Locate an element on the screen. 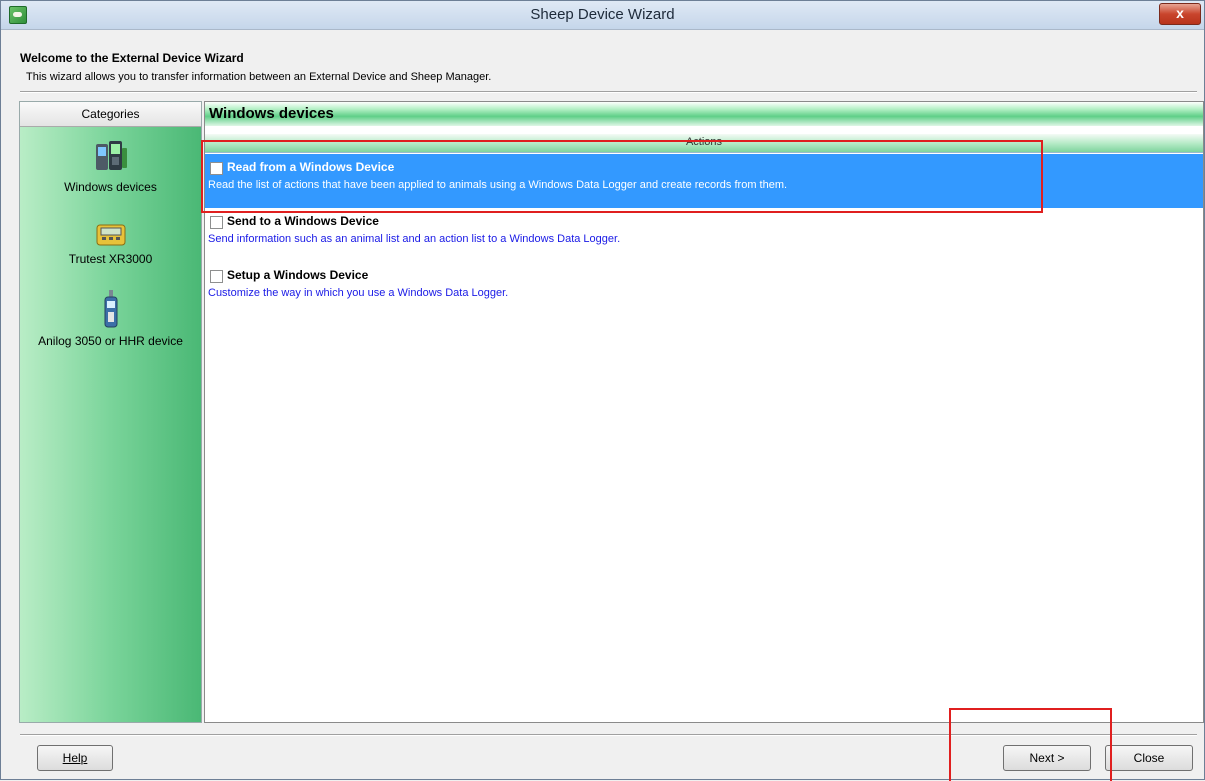 This screenshot has width=1205, height=781. category-trutest-xr3000: Trutest XR3000 is located at coordinates (110, 245).